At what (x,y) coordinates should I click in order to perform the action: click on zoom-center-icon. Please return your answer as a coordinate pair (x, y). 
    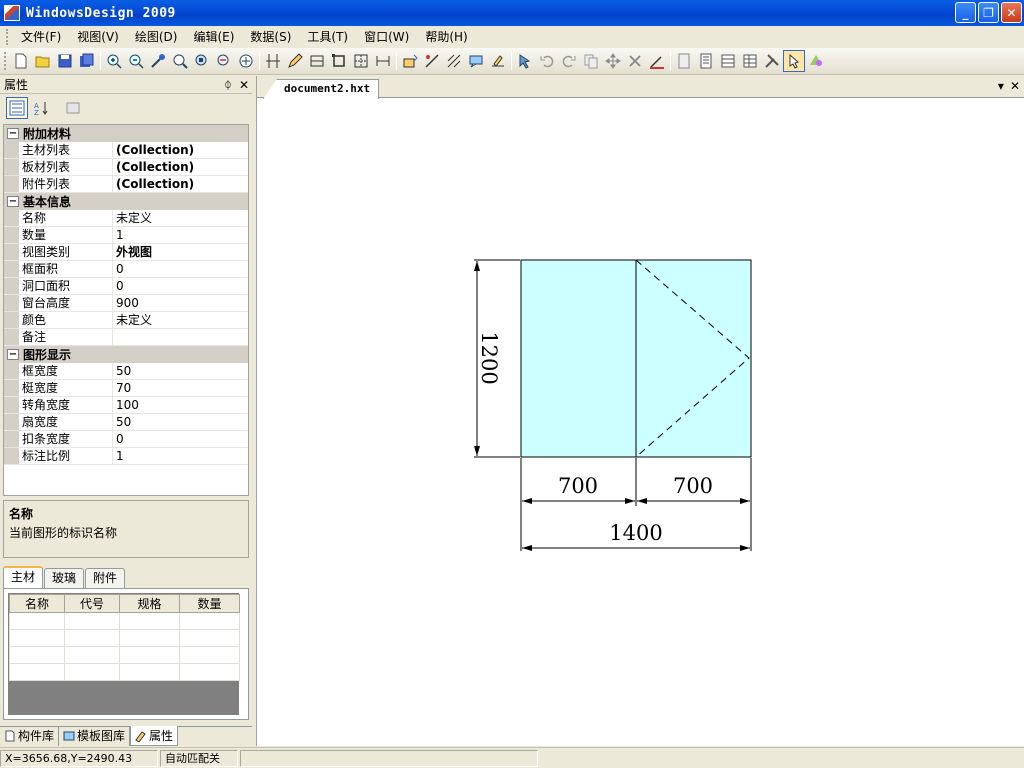
    Looking at the image, I should click on (246, 61).